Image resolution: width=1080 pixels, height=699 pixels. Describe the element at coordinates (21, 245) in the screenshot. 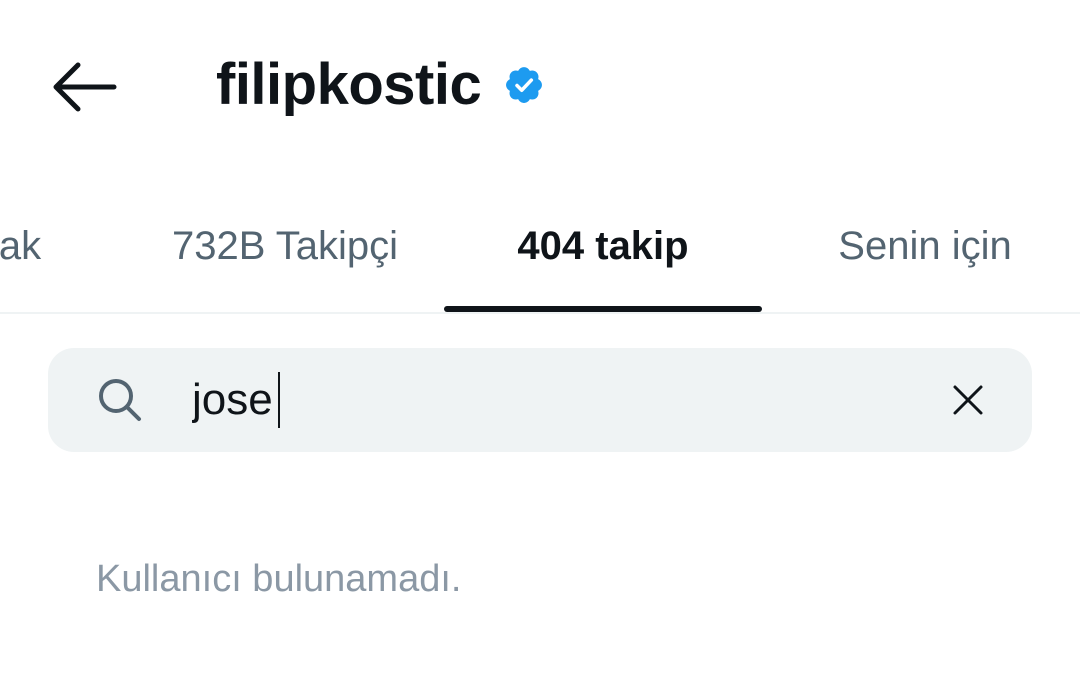

I see `tab-label: ak` at that location.